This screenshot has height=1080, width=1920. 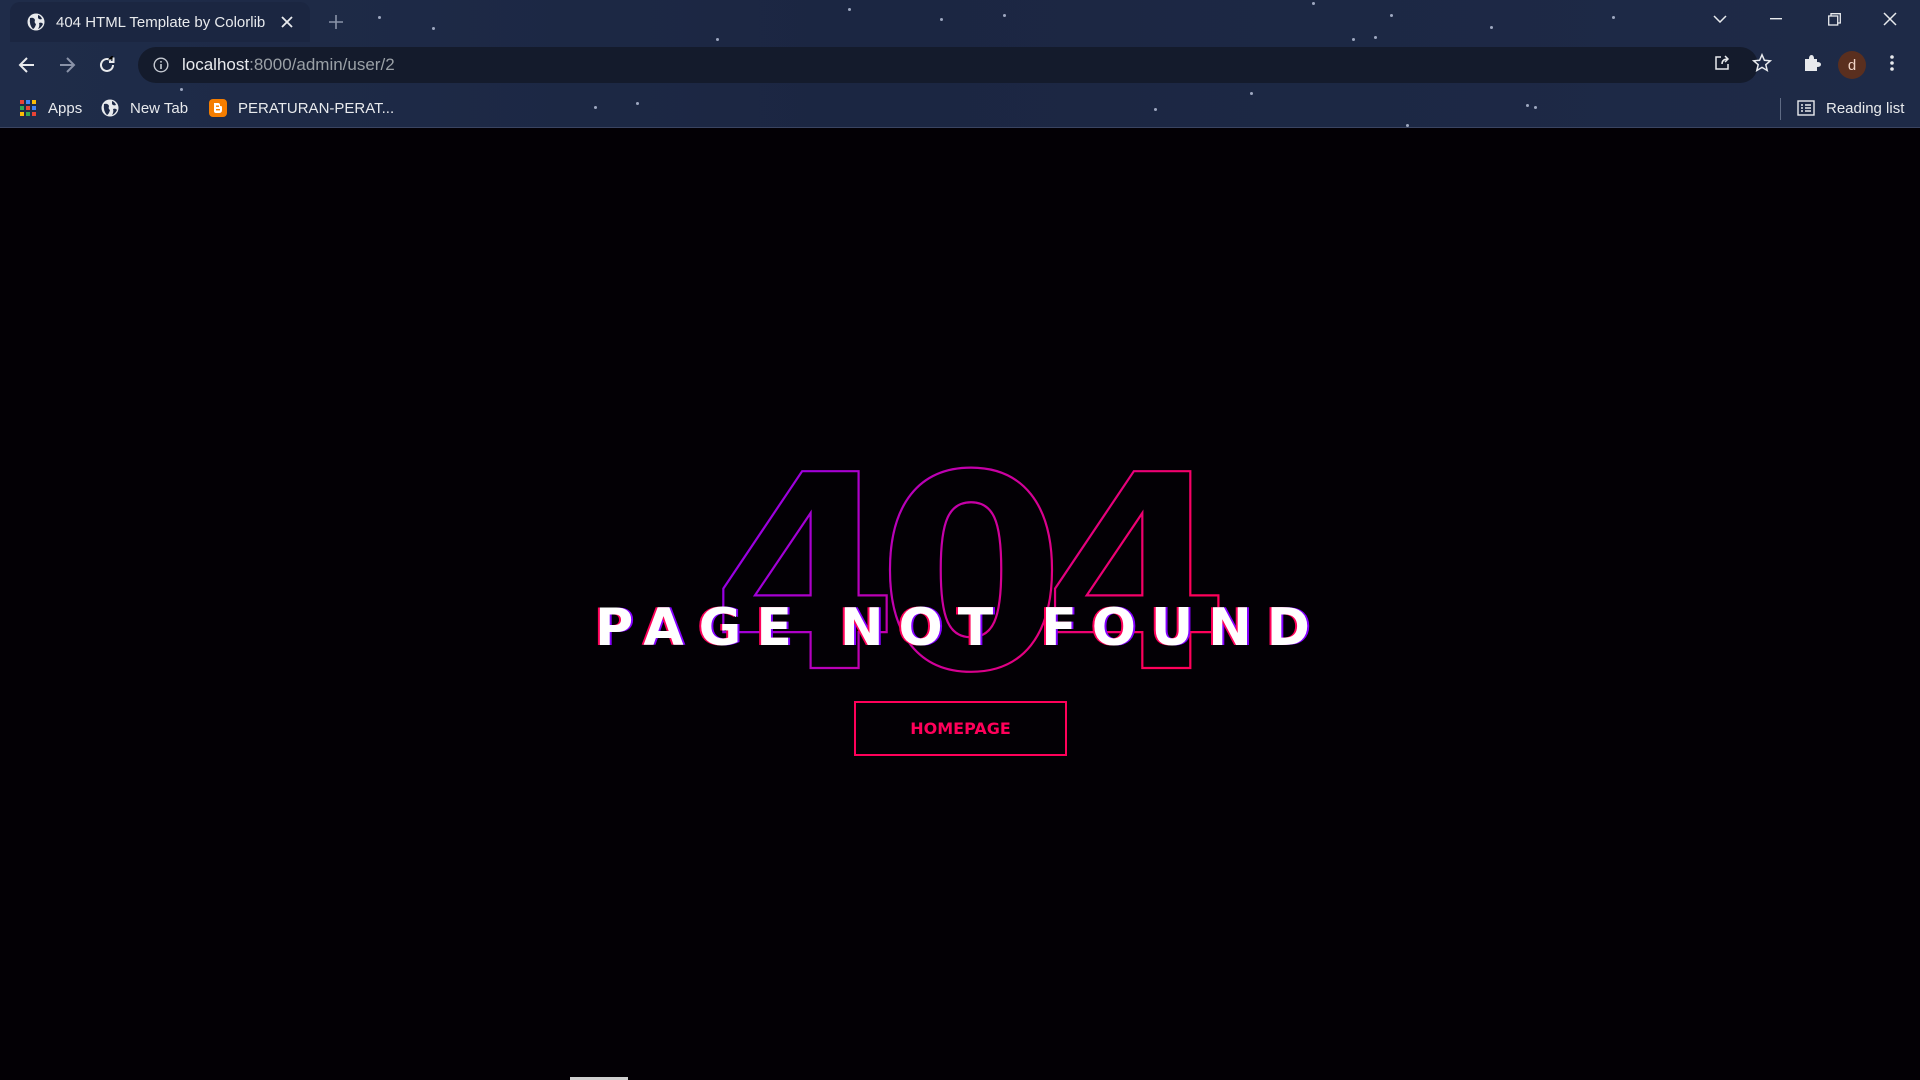 I want to click on site-info-icon, so click(x=161, y=65).